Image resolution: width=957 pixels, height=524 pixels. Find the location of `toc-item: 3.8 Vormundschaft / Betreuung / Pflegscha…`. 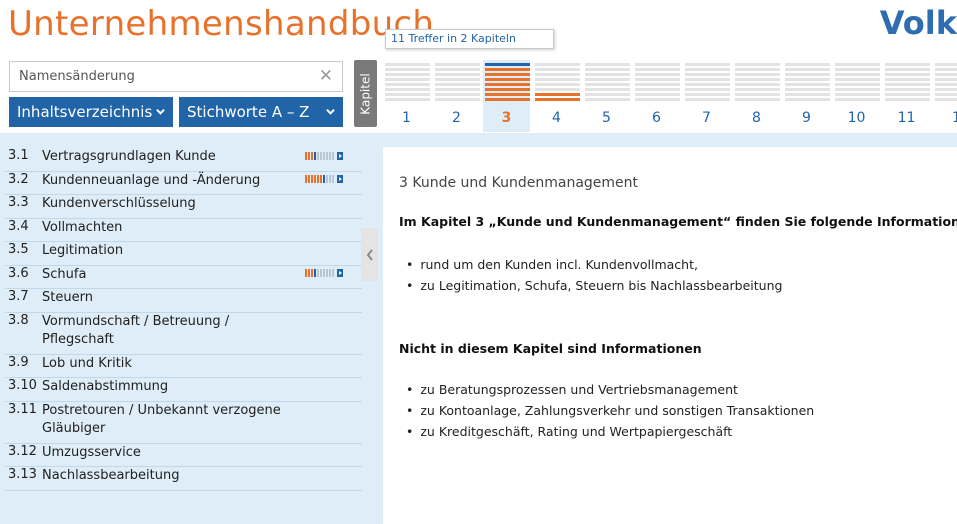

toc-item: 3.8 Vormundschaft / Betreuung / Pflegscha… is located at coordinates (183, 334).